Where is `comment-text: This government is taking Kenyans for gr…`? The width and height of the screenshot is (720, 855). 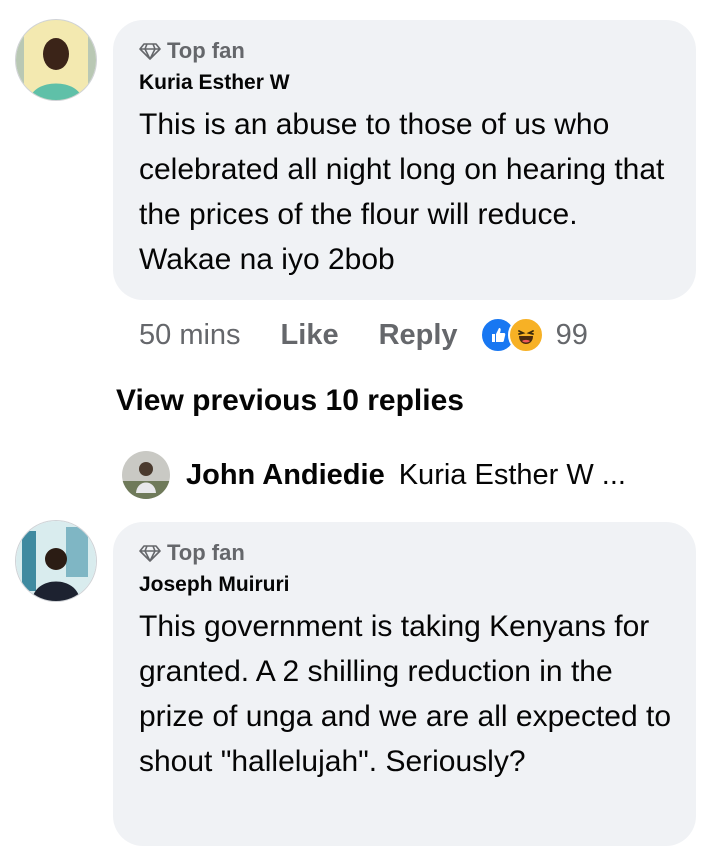 comment-text: This government is taking Kenyans for gr… is located at coordinates (405, 694).